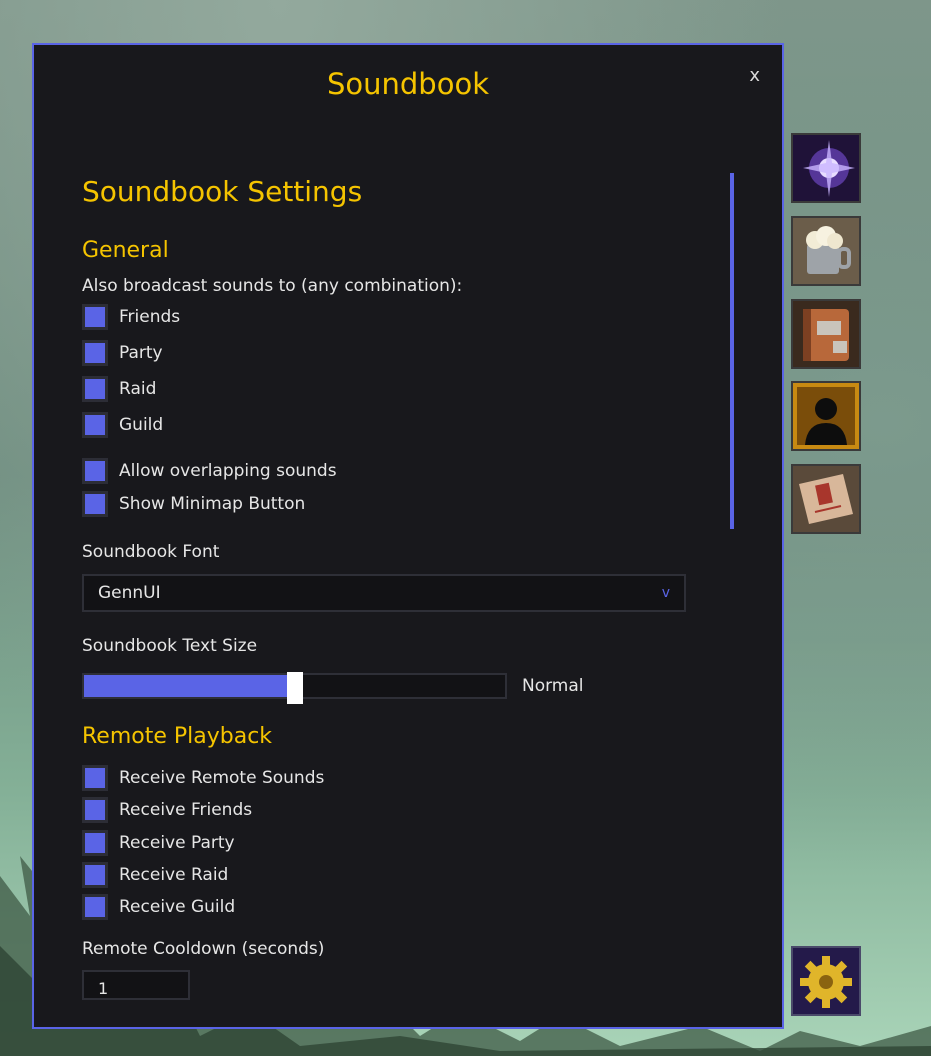 This screenshot has width=931, height=1056. I want to click on slider-fill, so click(189, 686).